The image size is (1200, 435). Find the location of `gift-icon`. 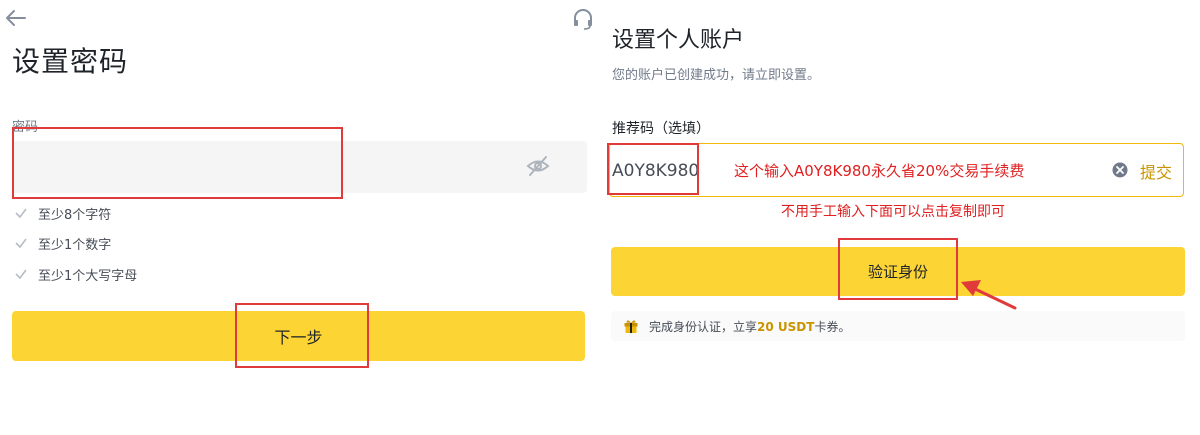

gift-icon is located at coordinates (631, 326).